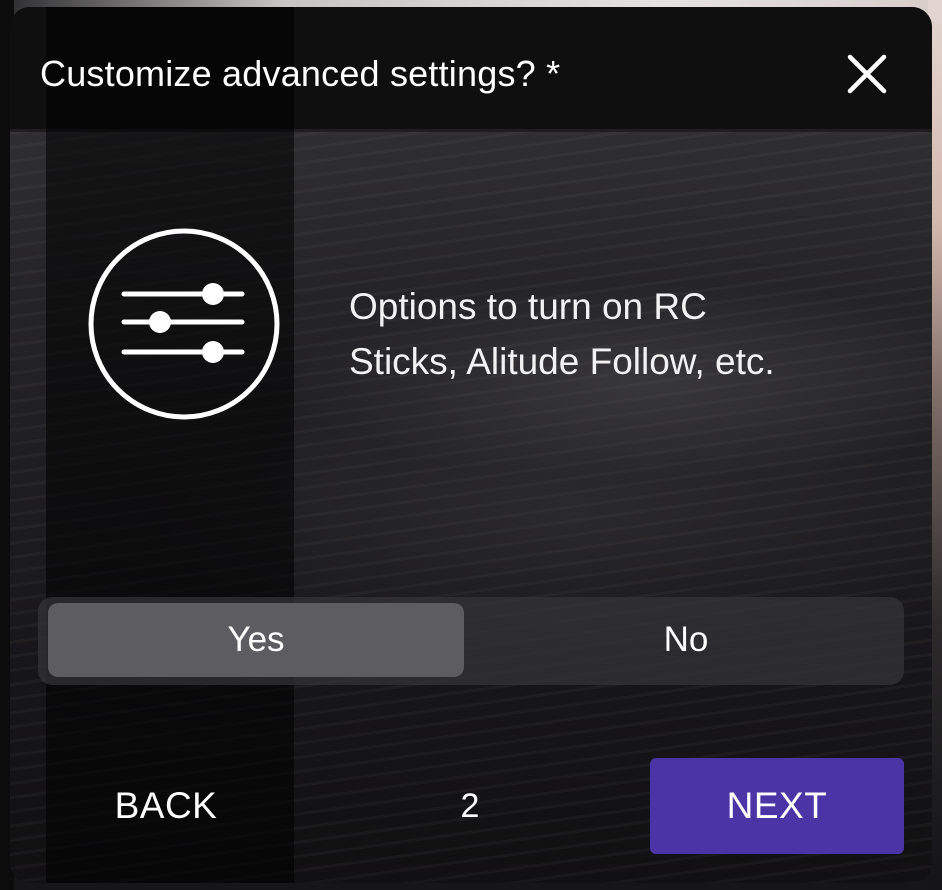 The height and width of the screenshot is (890, 942). I want to click on step-number: 2, so click(470, 805).